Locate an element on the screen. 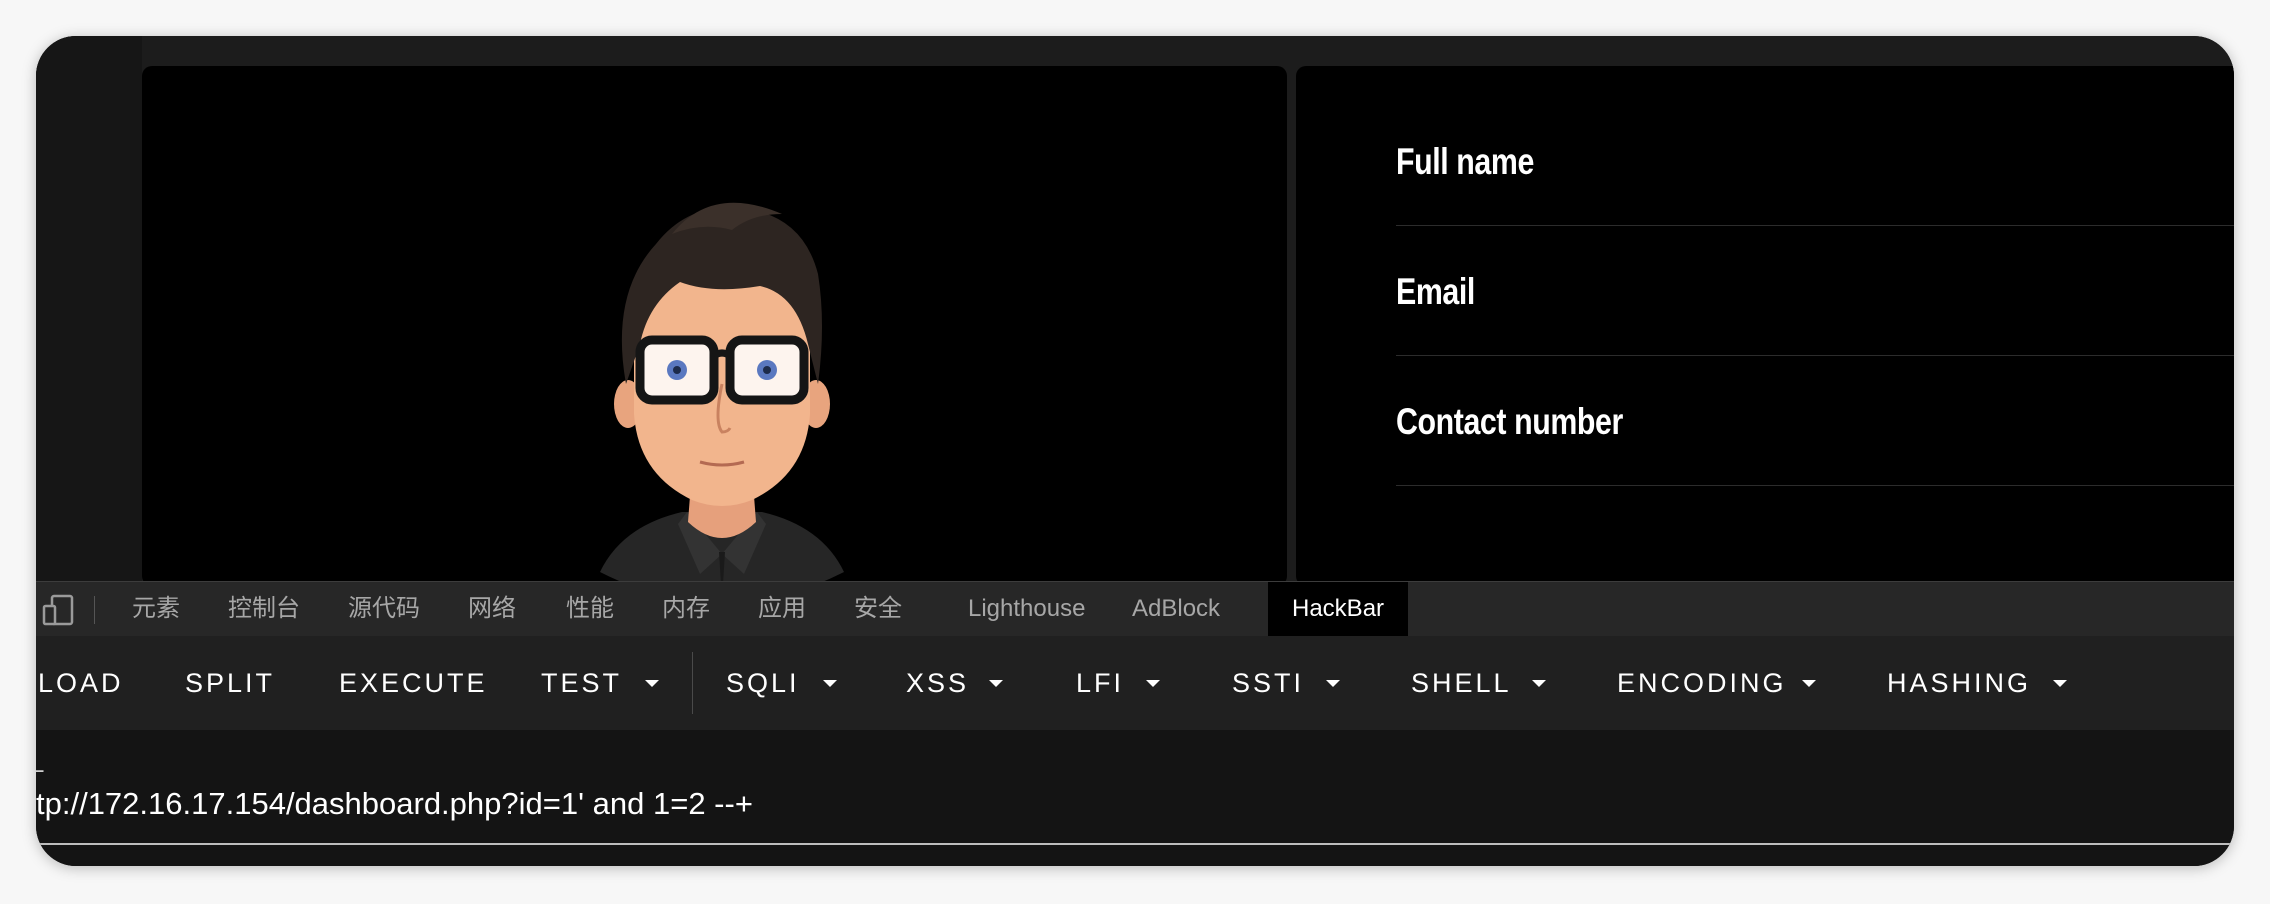 Image resolution: width=2270 pixels, height=904 pixels. encoding-chevron-down-icon is located at coordinates (1809, 683).